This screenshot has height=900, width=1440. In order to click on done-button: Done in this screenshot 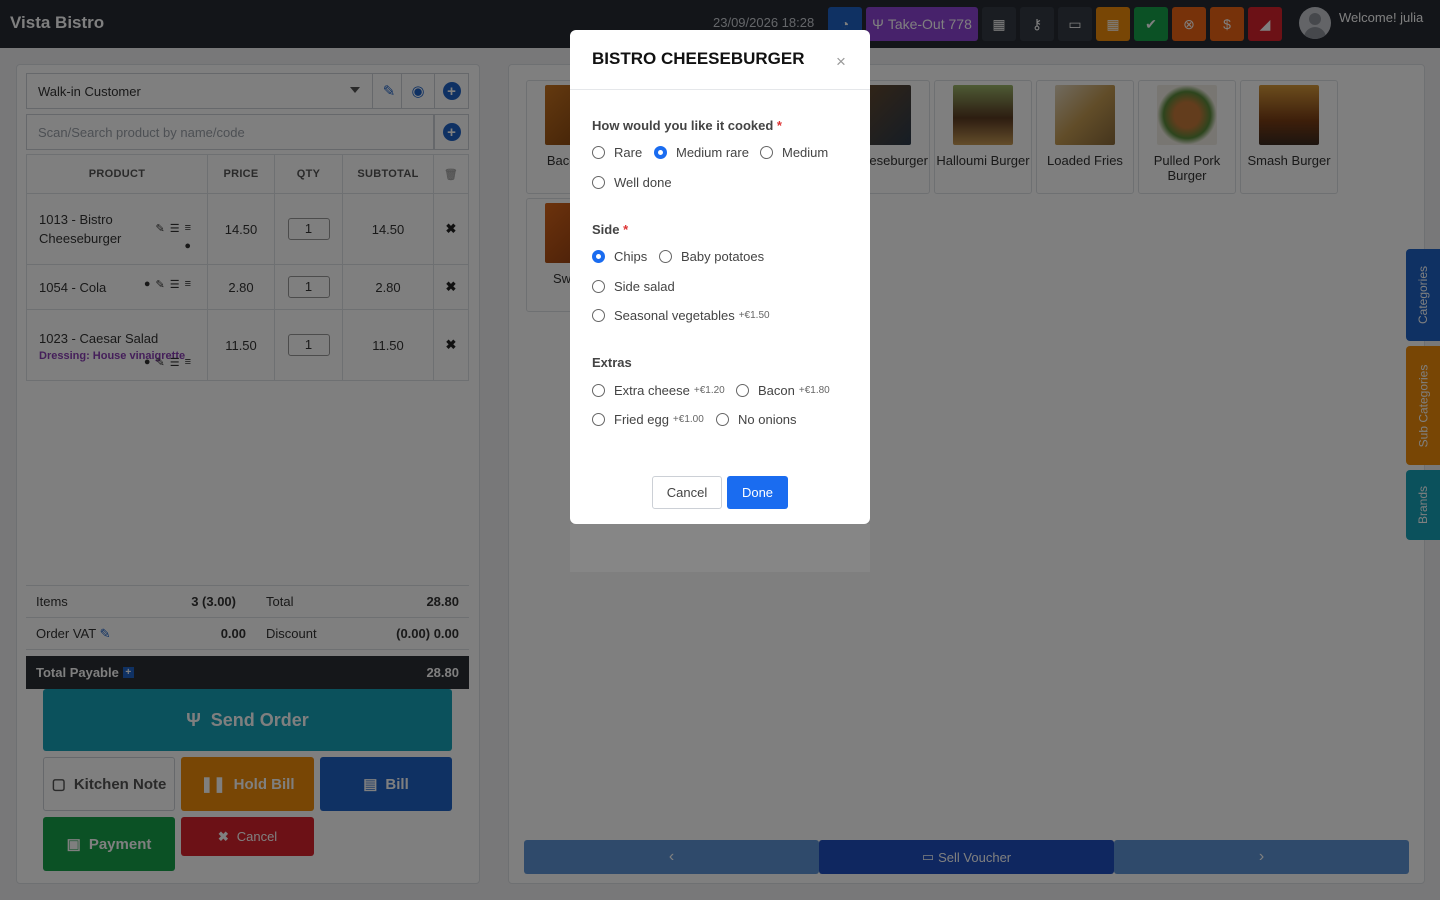, I will do `click(757, 492)`.